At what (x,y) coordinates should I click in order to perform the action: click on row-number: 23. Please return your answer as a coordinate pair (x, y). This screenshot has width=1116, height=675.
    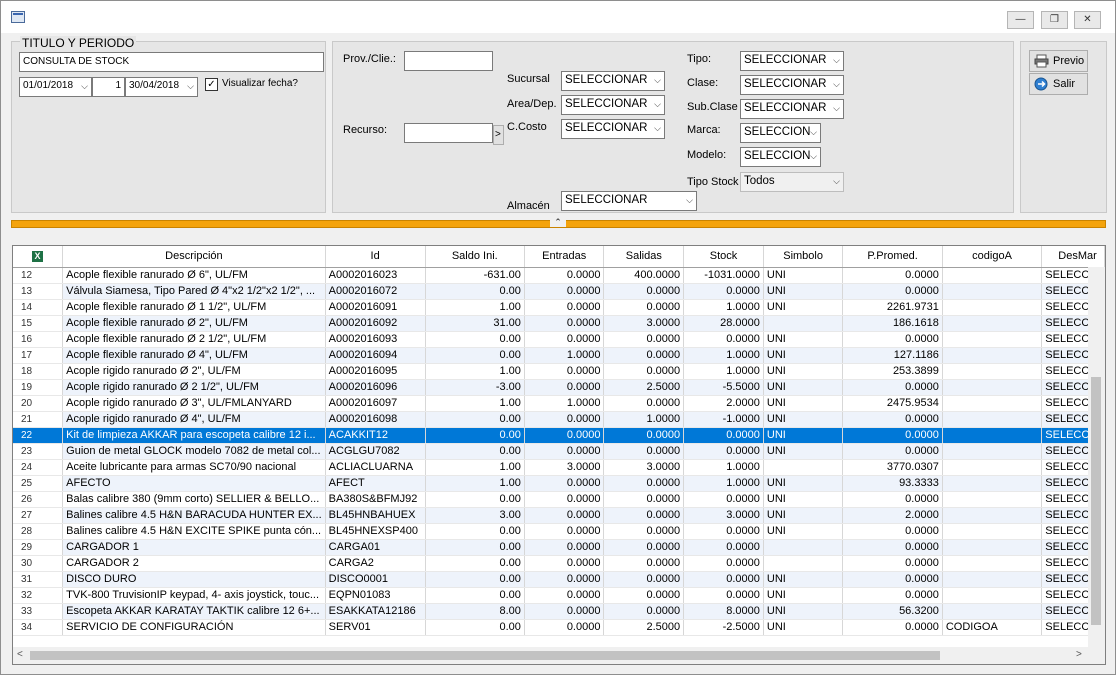
    Looking at the image, I should click on (38, 451).